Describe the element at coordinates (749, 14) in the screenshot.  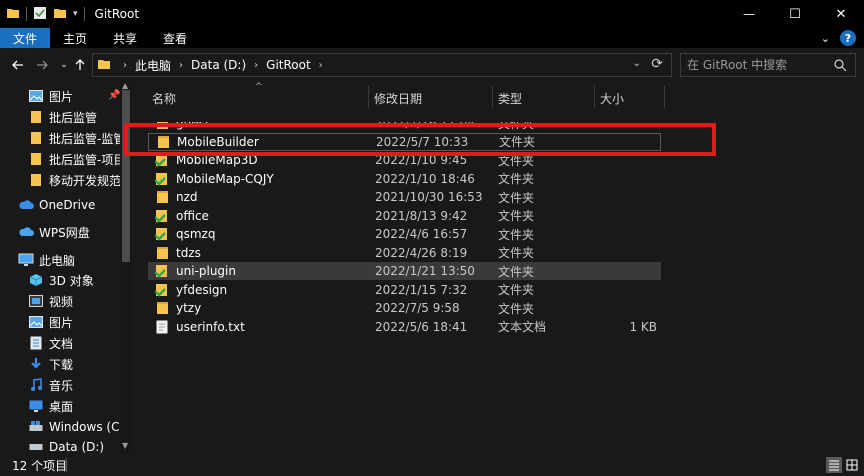
I see `minimize-button: —` at that location.